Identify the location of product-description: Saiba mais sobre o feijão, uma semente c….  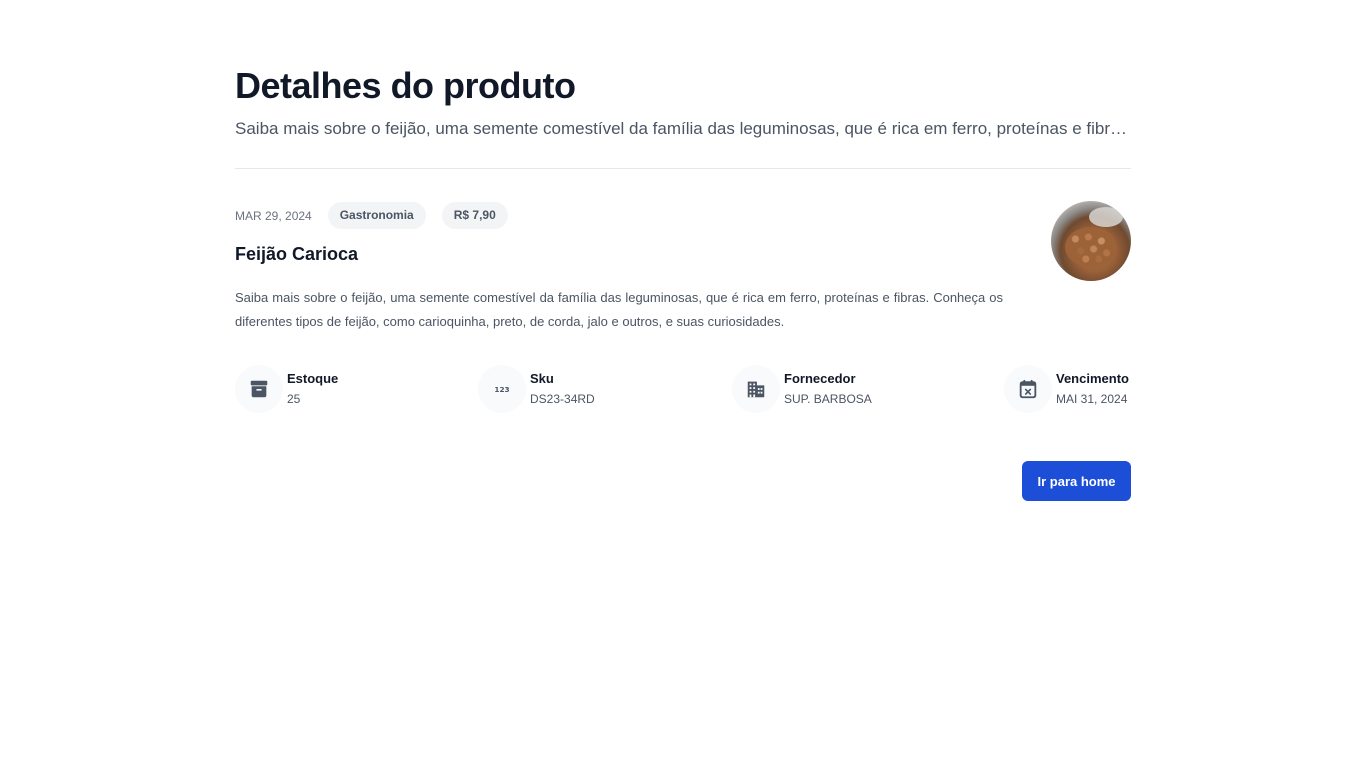
(619, 309).